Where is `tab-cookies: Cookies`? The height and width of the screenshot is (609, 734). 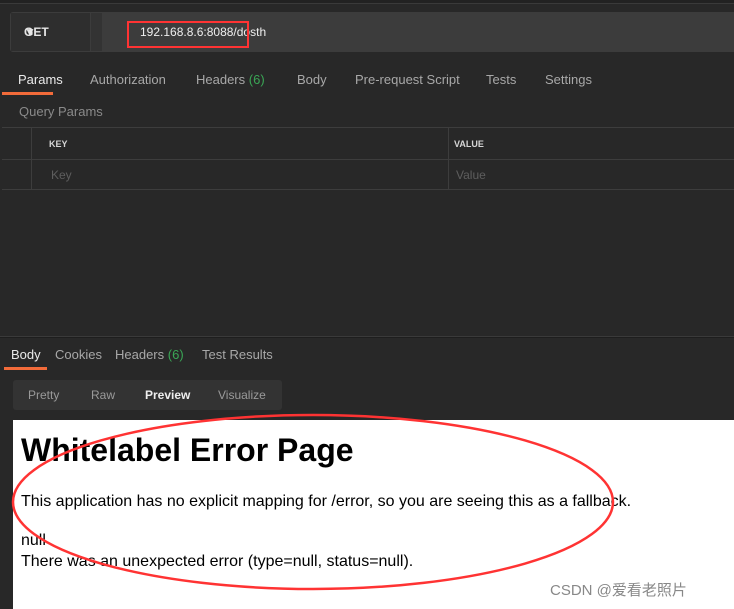 tab-cookies: Cookies is located at coordinates (78, 354).